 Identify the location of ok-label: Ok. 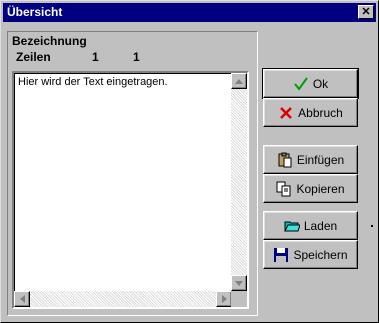
(320, 83).